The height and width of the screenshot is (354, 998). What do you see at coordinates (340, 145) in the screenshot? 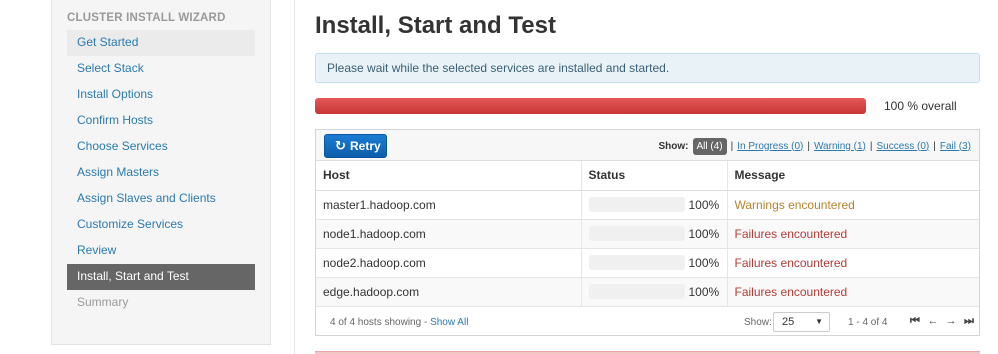
I see `refresh-icon: ↻` at bounding box center [340, 145].